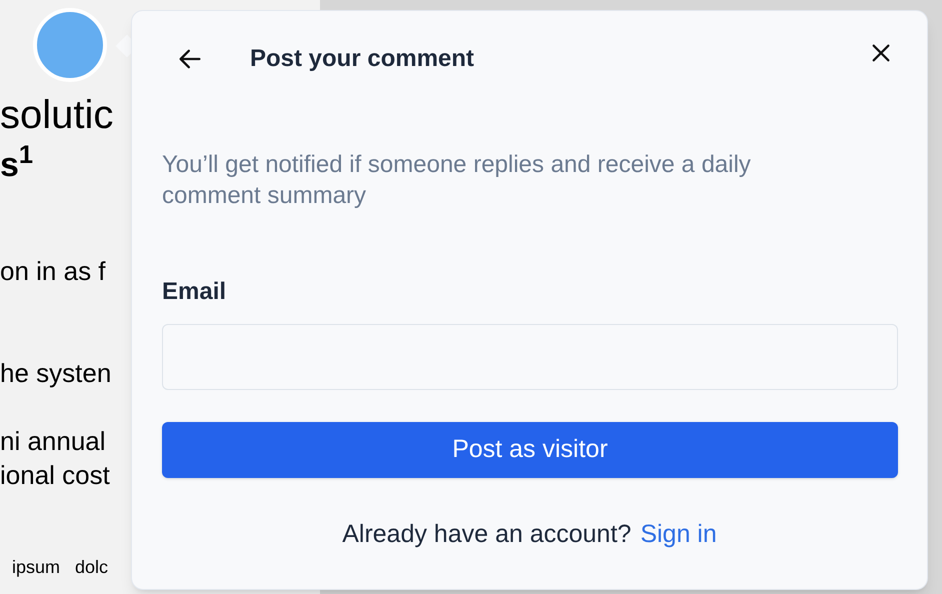  I want to click on account-prompt: Already have an account?, so click(487, 534).